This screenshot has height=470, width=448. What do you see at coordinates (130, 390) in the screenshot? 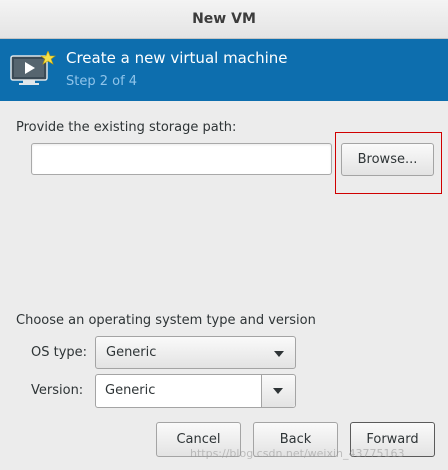
I see `version-value: Generic` at bounding box center [130, 390].